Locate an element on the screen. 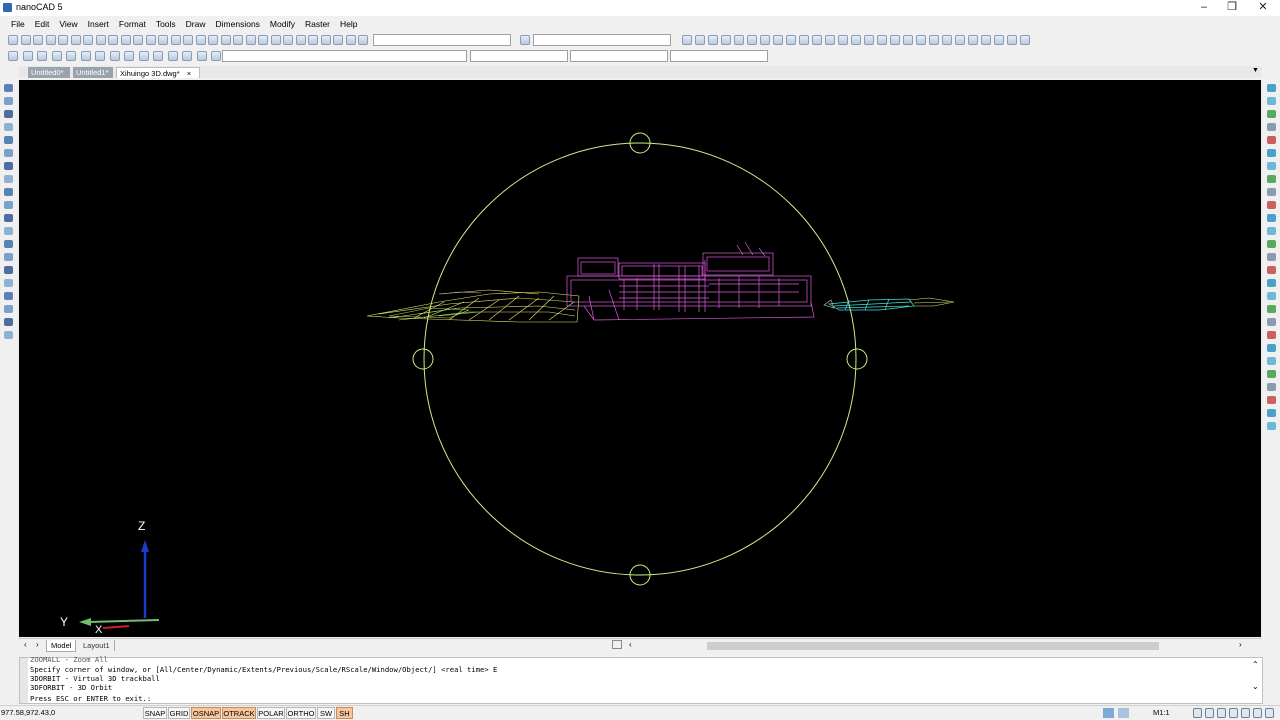 Image resolution: width=1280 pixels, height=720 pixels. maximize-viewport-icon is located at coordinates (1123, 713).